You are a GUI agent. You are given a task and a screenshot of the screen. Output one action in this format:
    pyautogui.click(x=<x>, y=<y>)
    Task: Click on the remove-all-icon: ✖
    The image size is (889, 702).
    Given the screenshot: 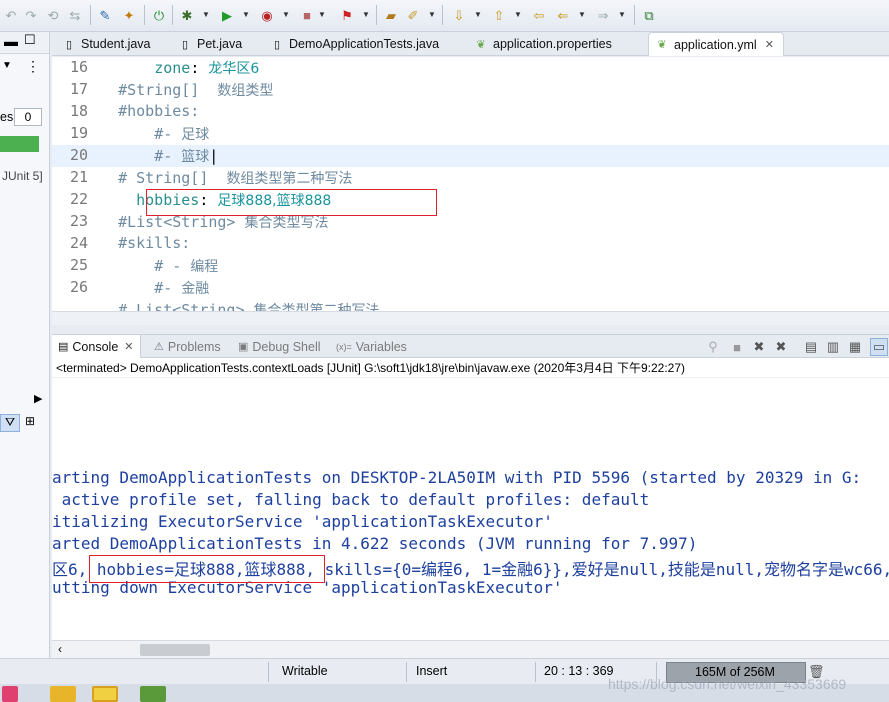 What is the action you would take?
    pyautogui.click(x=781, y=347)
    